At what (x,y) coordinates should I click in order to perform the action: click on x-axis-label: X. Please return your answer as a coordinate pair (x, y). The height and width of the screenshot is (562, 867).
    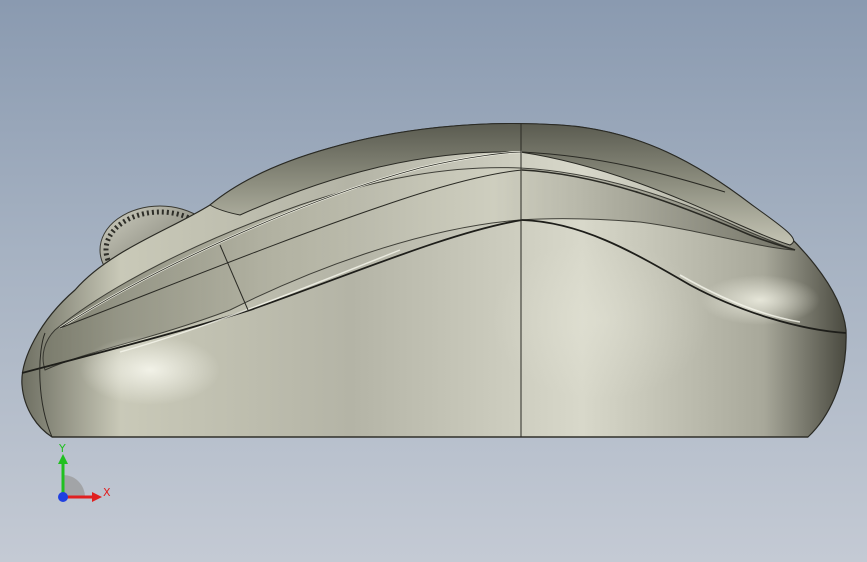
    Looking at the image, I should click on (107, 492).